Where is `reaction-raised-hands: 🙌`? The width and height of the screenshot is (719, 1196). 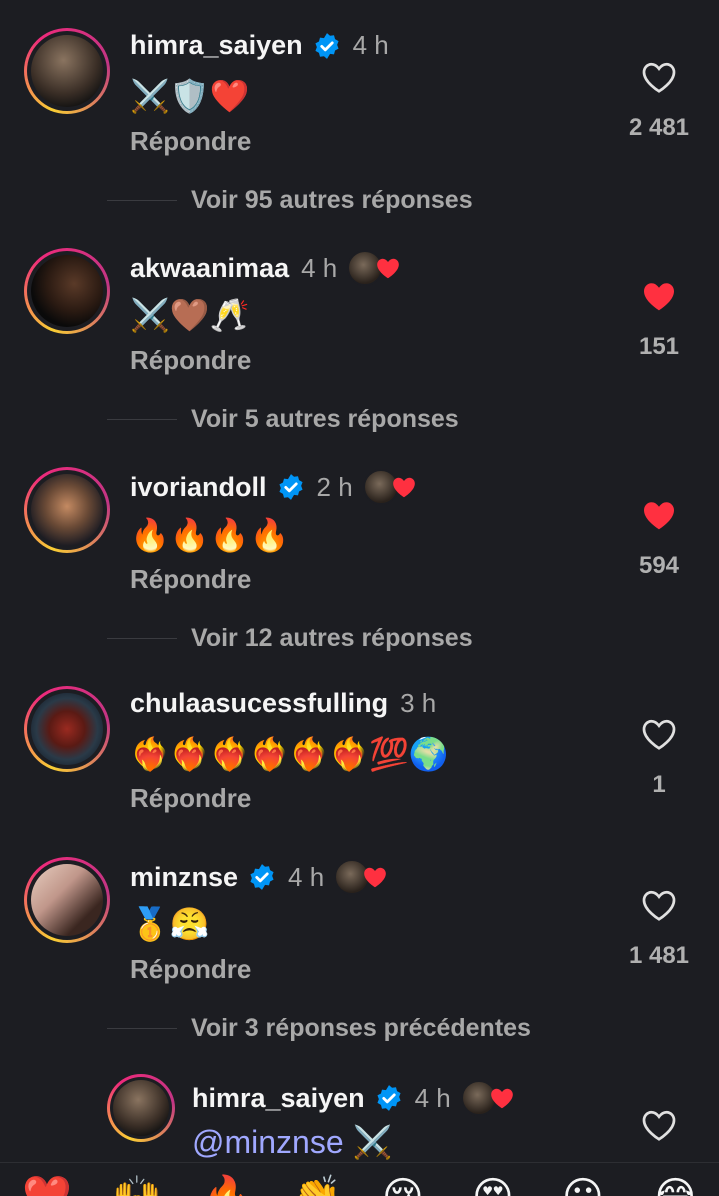
reaction-raised-hands: 🙌 is located at coordinates (137, 1186).